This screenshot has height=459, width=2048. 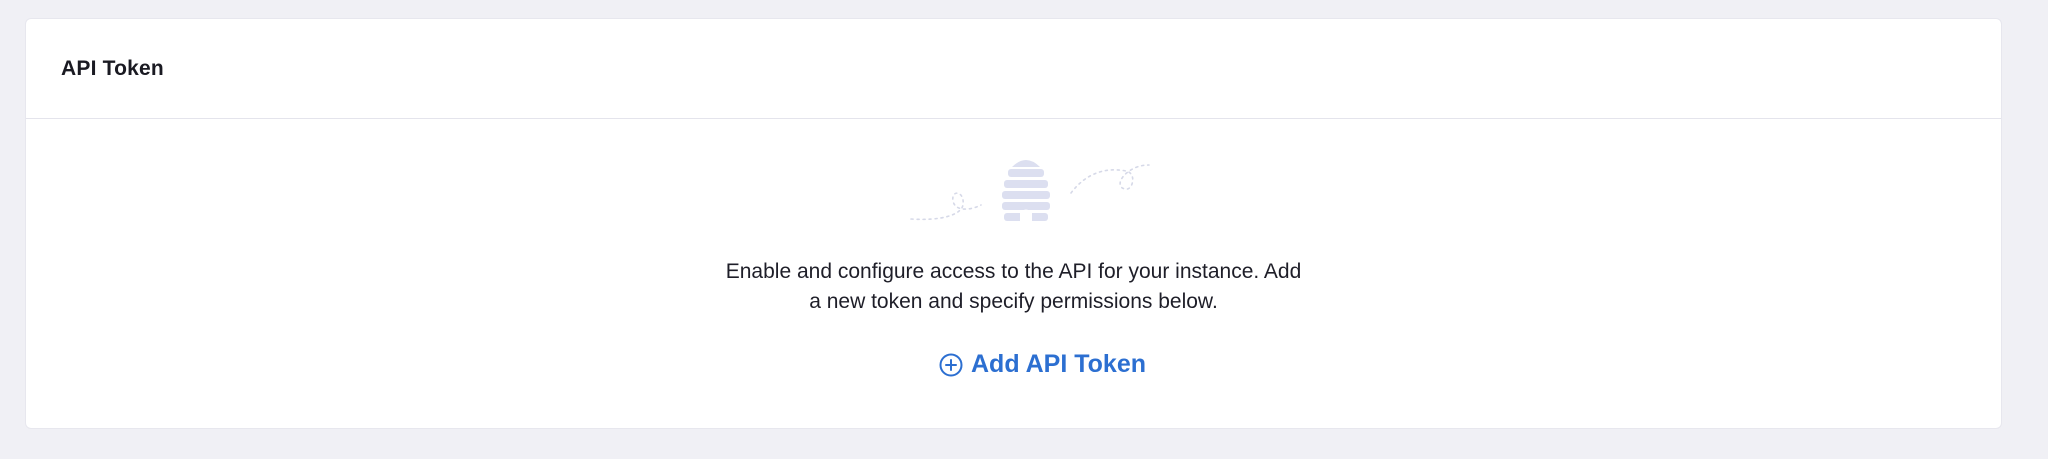 I want to click on add-api-token-label: Add API Token, so click(x=1058, y=364).